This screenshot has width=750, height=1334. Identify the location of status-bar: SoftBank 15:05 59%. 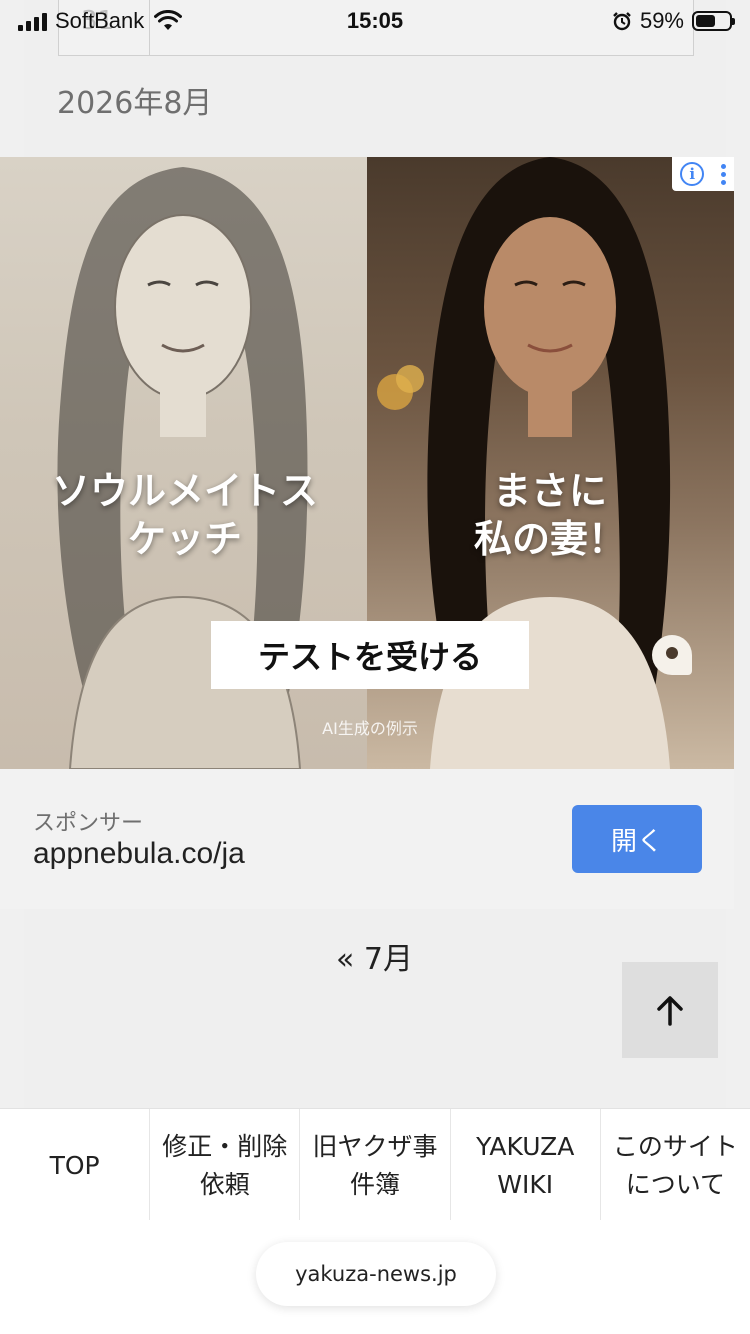
(375, 21).